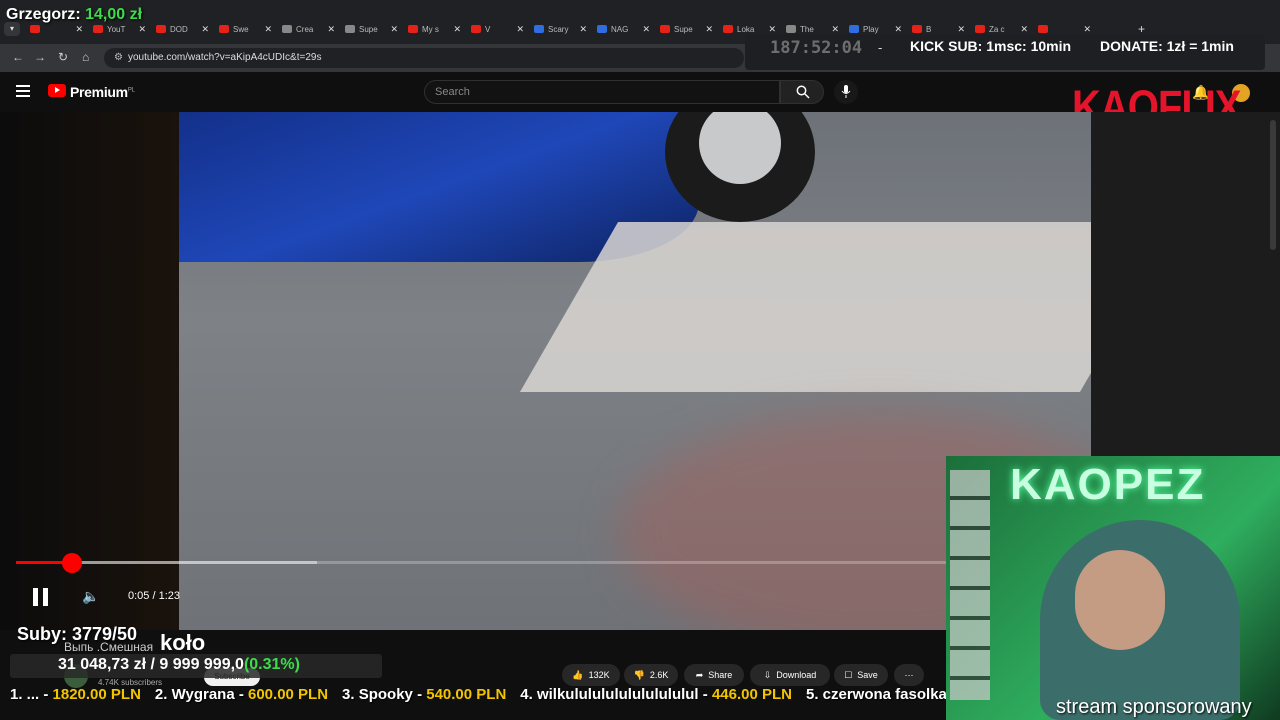 The image size is (1280, 720). Describe the element at coordinates (861, 675) in the screenshot. I see `save-button: ☐ Save` at that location.